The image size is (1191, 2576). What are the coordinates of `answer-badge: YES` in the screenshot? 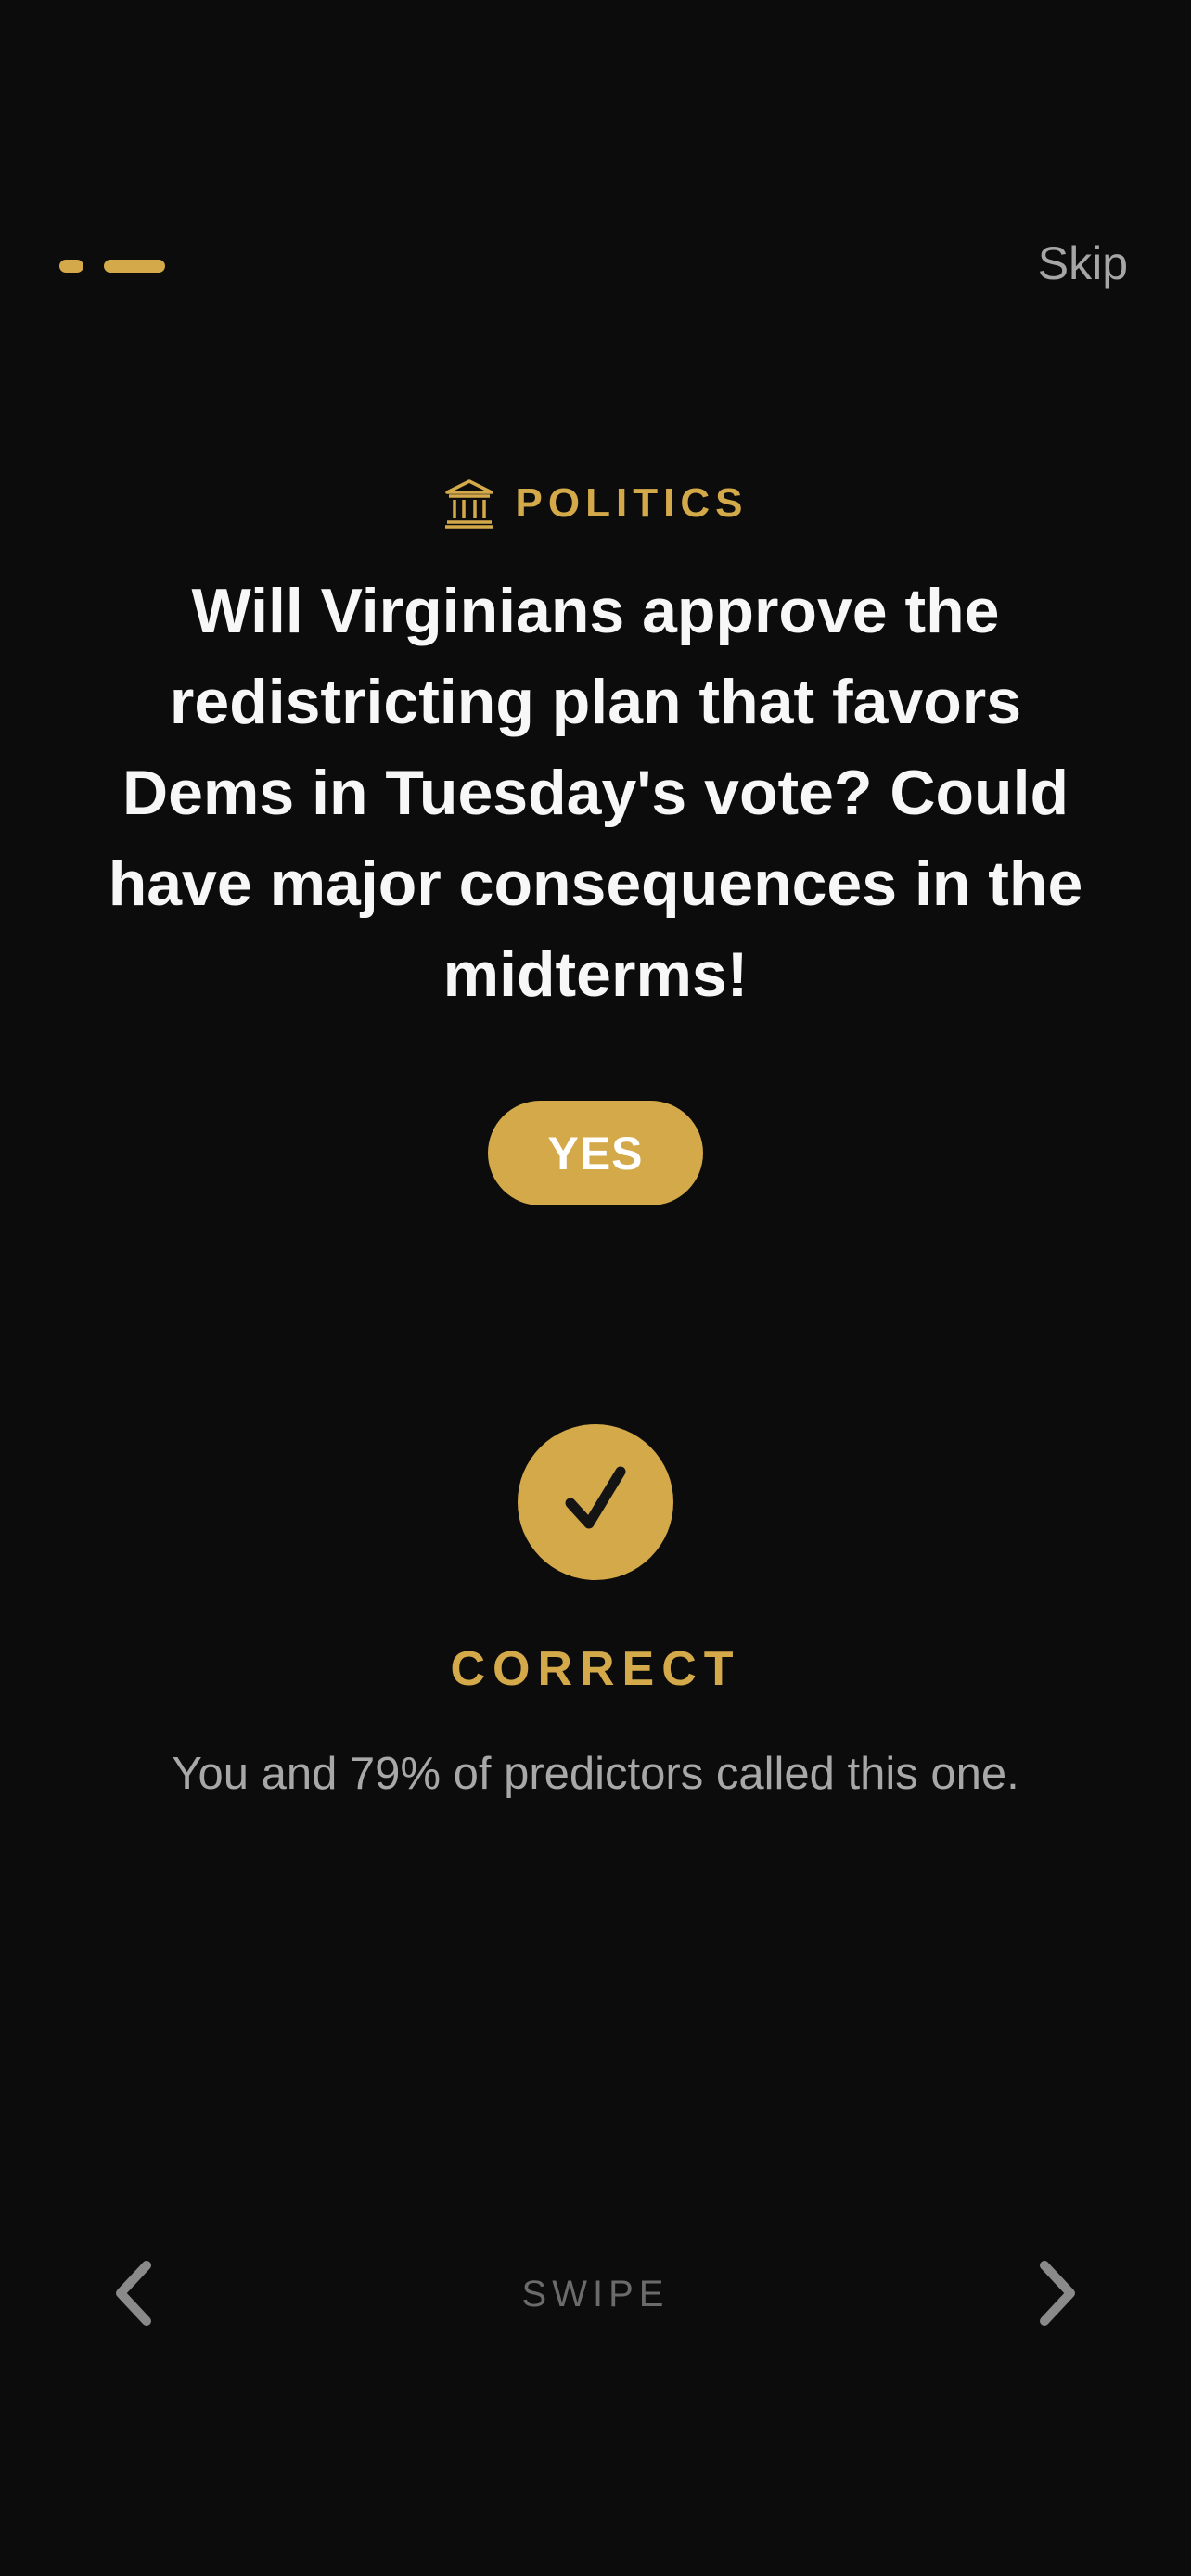 It's located at (595, 1153).